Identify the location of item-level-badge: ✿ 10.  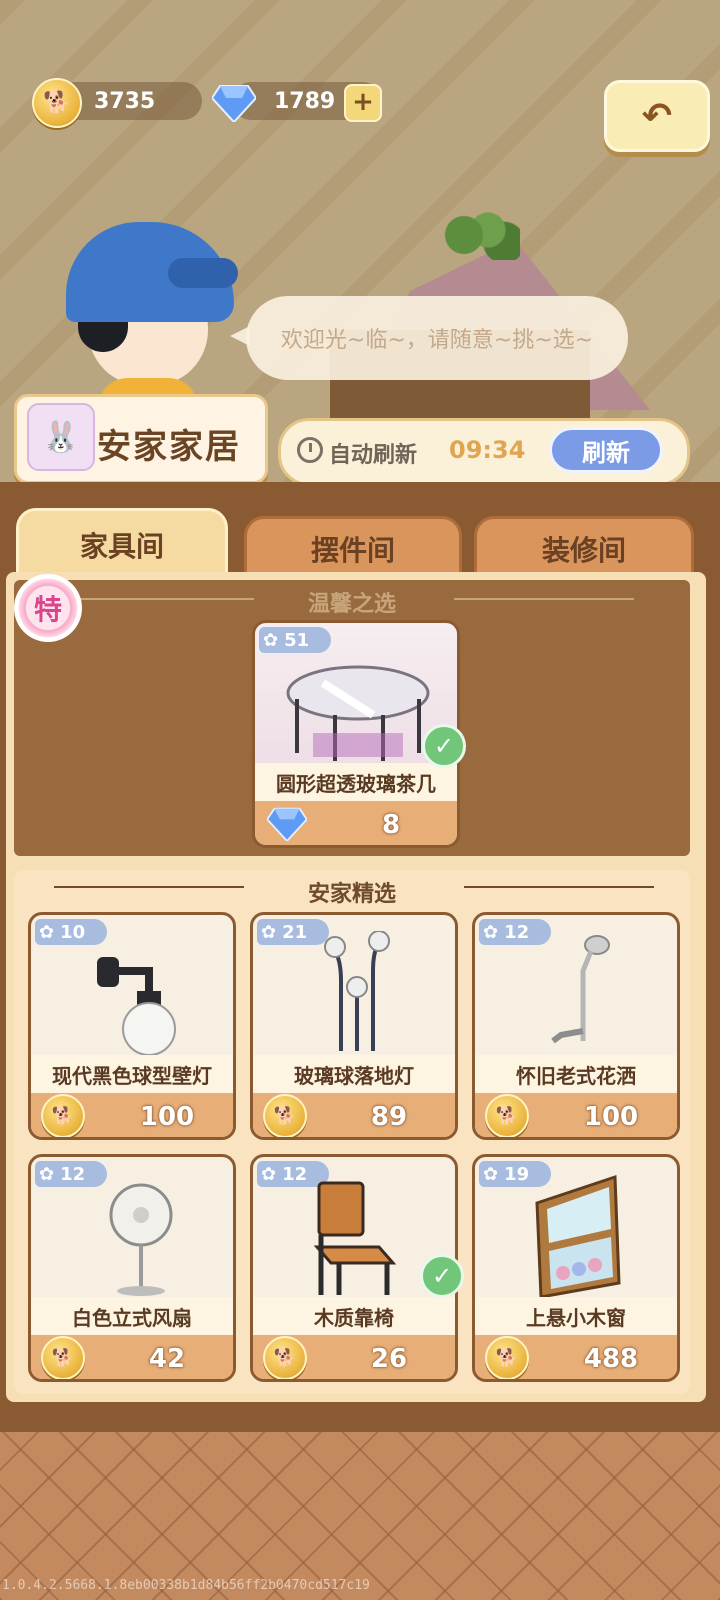
(71, 932).